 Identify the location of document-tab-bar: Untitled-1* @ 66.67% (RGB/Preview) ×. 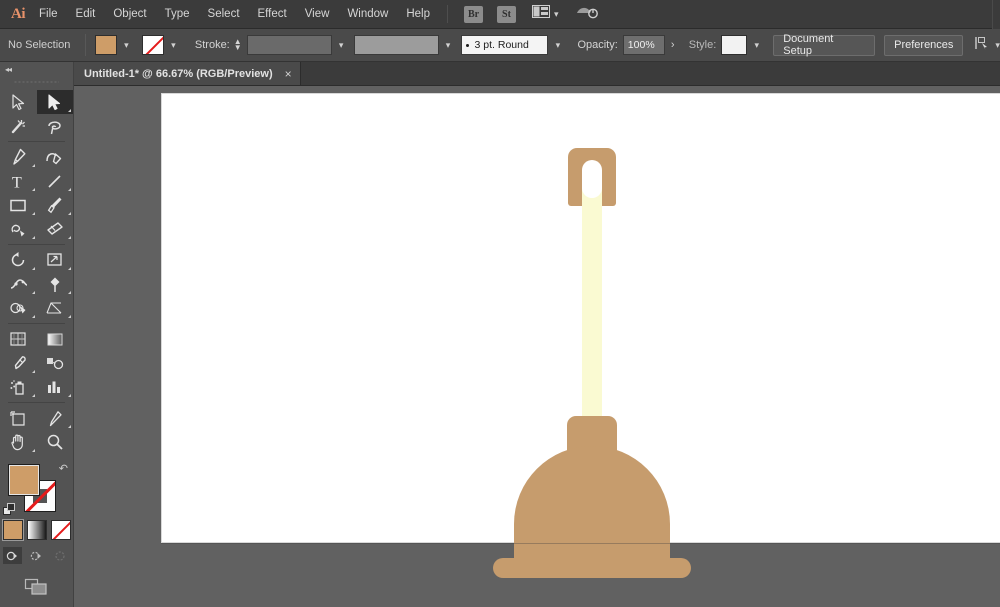
(537, 74).